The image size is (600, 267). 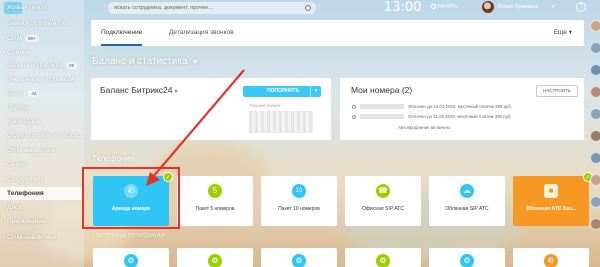 What do you see at coordinates (16, 93) in the screenshot?
I see `sidebar-item-label: Почта` at bounding box center [16, 93].